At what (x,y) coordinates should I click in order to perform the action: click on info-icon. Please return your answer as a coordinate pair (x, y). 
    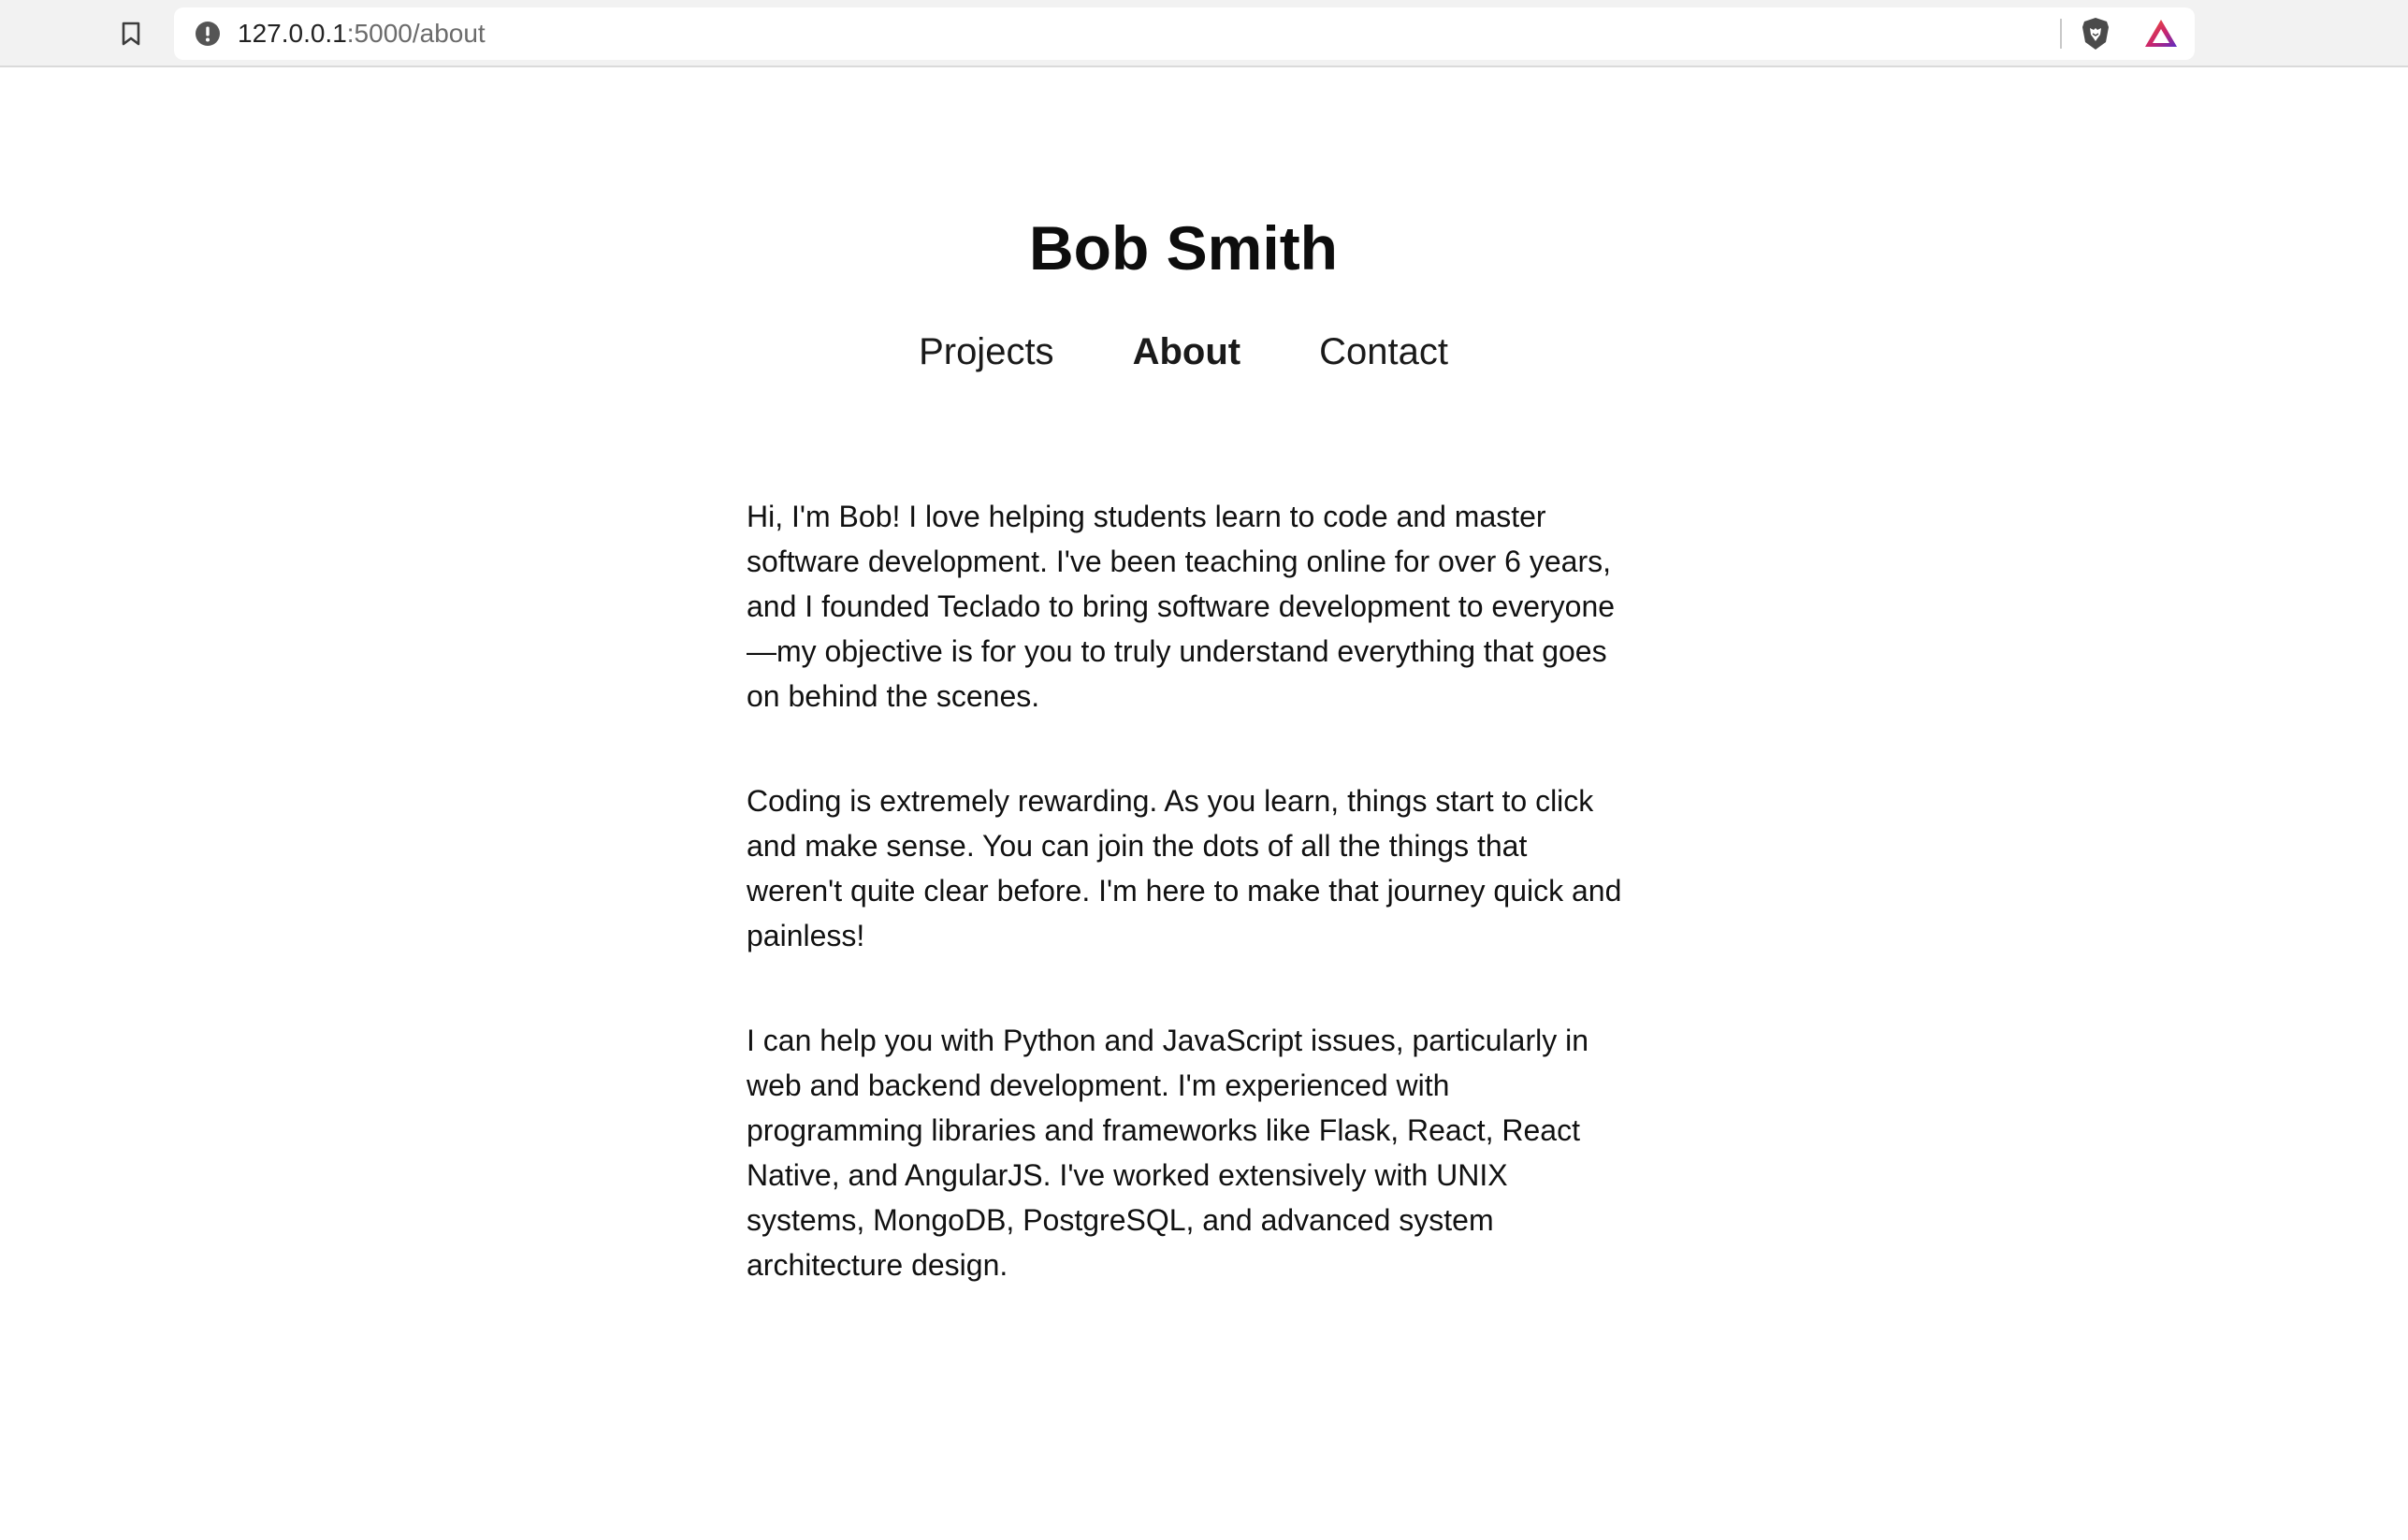
    Looking at the image, I should click on (208, 34).